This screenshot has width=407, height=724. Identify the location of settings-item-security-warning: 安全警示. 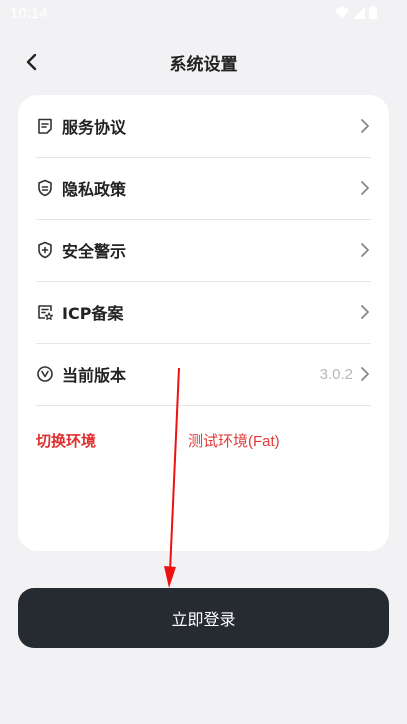
(203, 250).